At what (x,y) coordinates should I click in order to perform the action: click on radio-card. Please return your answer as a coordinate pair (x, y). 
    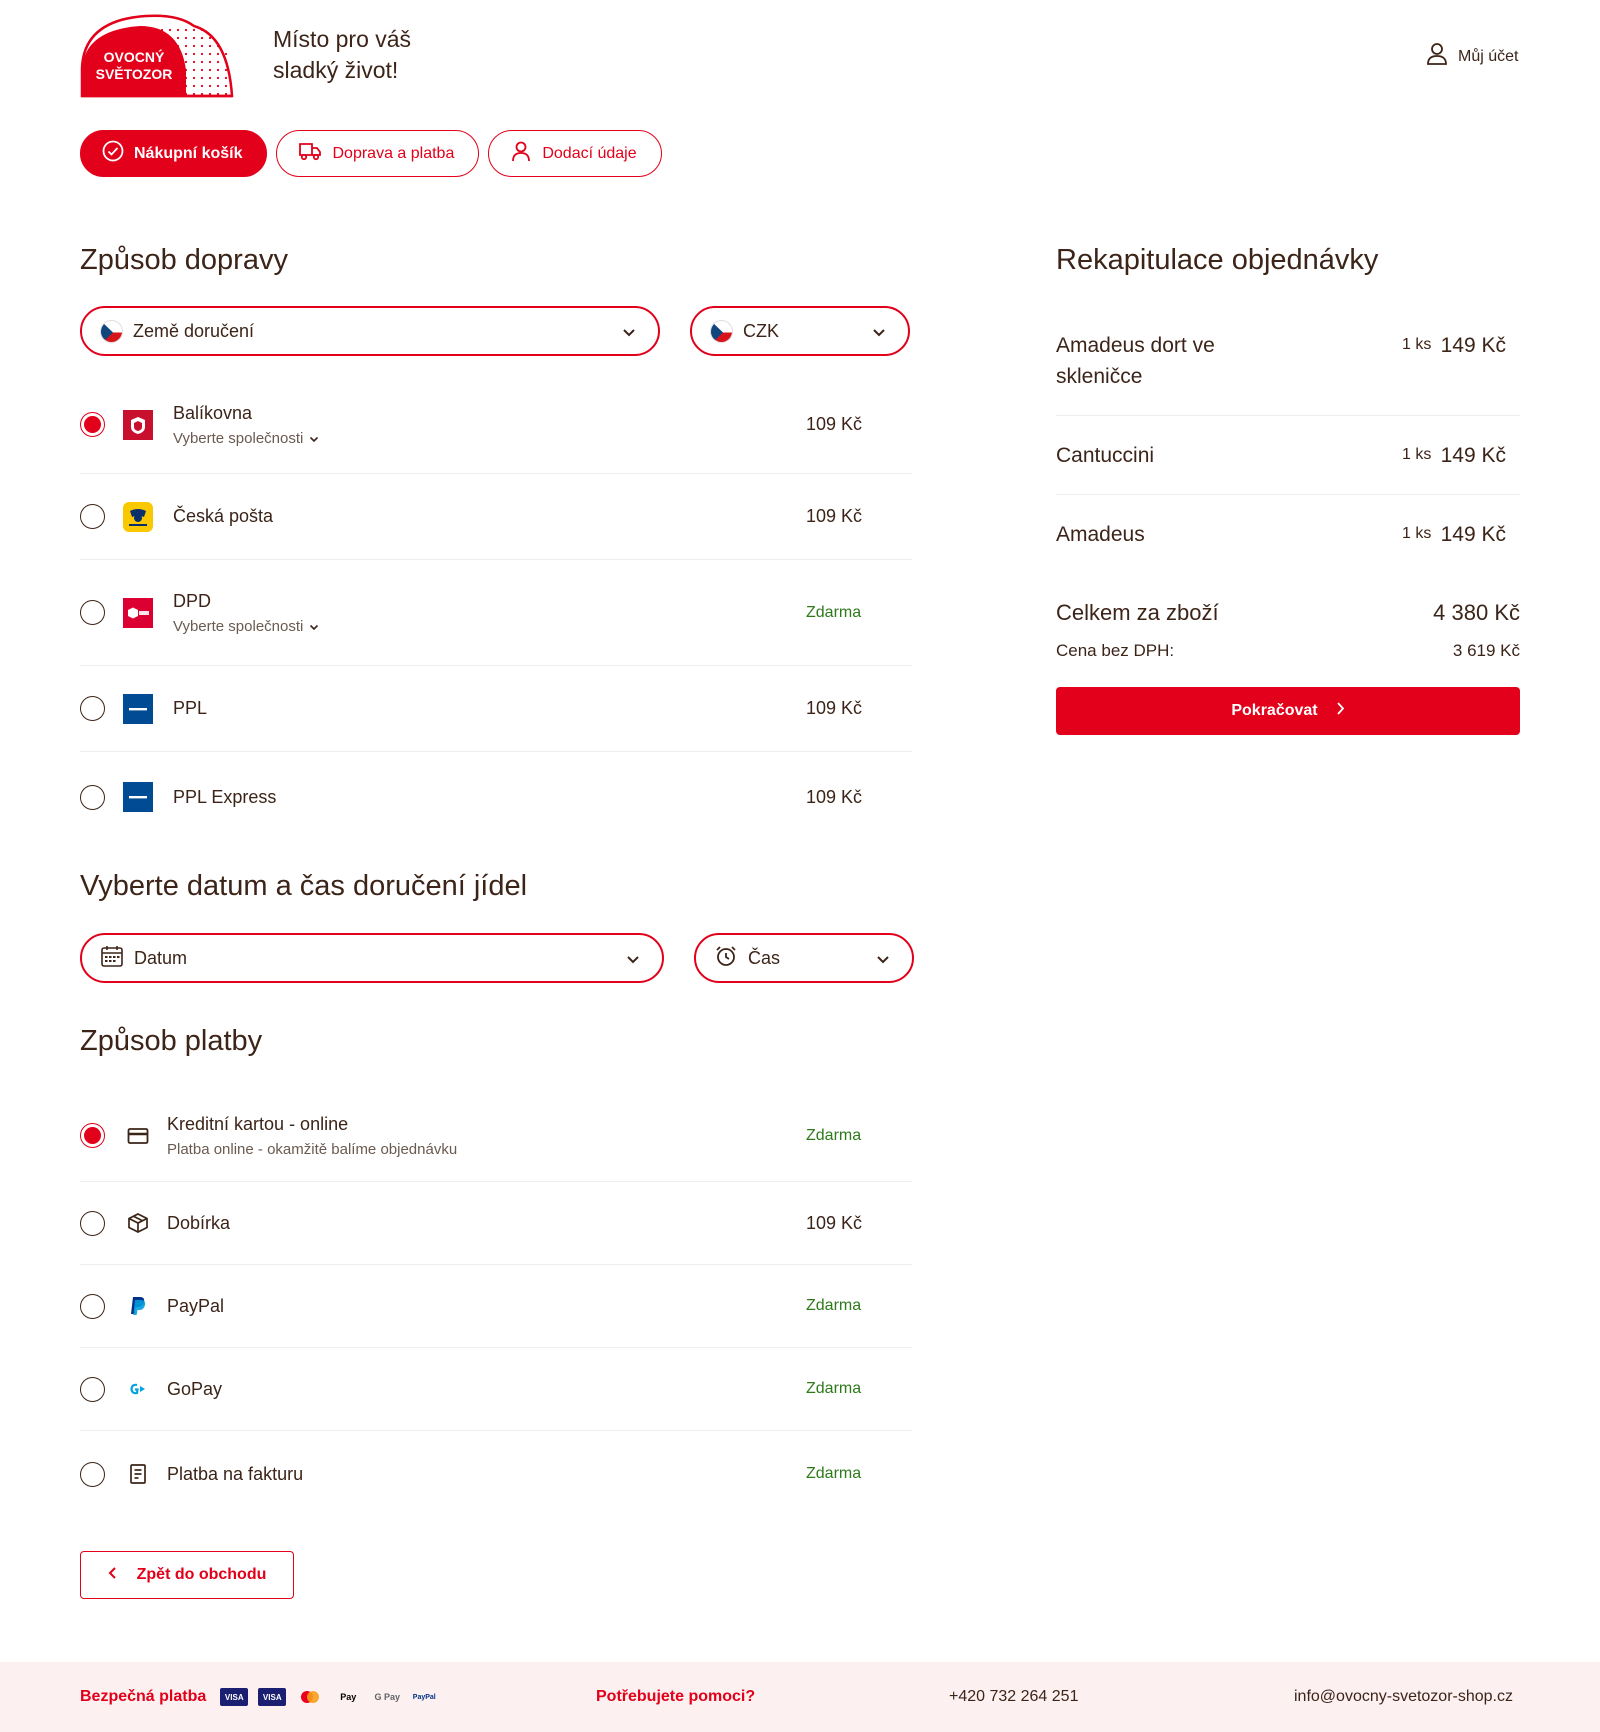
    Looking at the image, I should click on (92, 1135).